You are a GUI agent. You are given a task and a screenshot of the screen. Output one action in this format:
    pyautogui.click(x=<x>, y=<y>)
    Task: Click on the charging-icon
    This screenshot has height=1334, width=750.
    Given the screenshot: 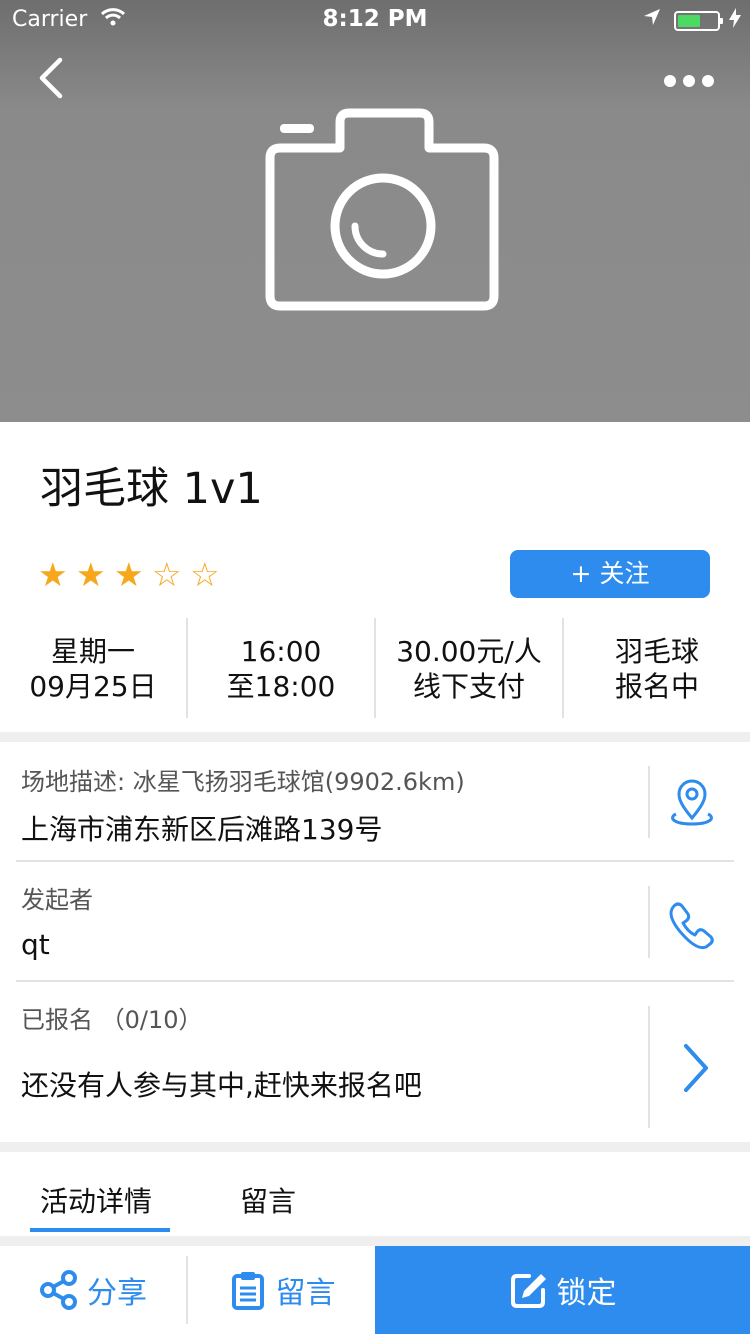 What is the action you would take?
    pyautogui.click(x=735, y=20)
    